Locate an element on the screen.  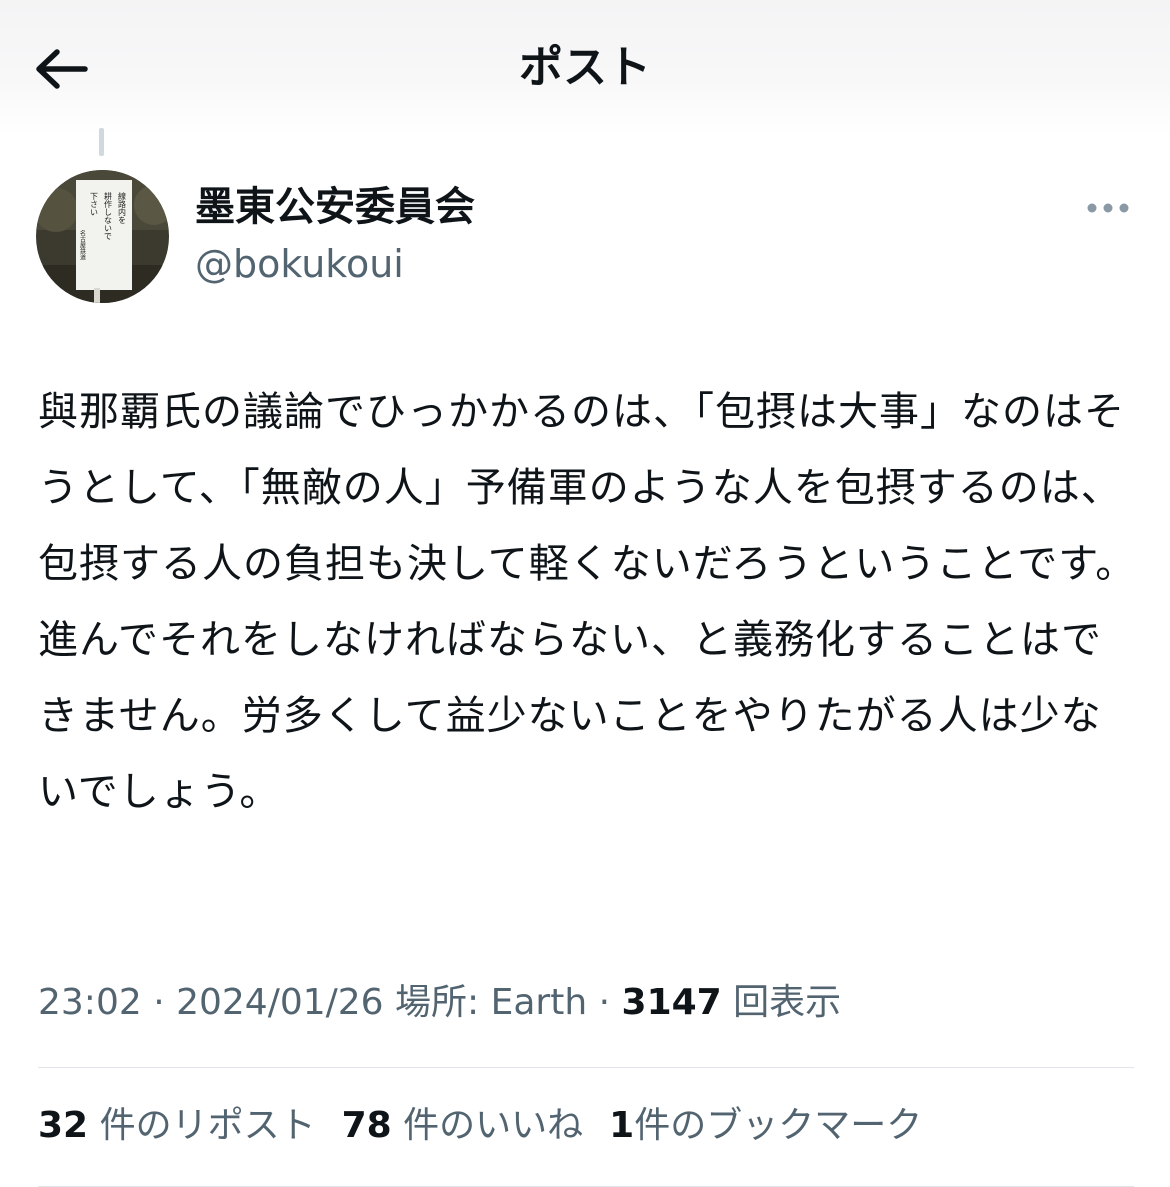
reposts-stat: 32 件のリポスト is located at coordinates (177, 1126).